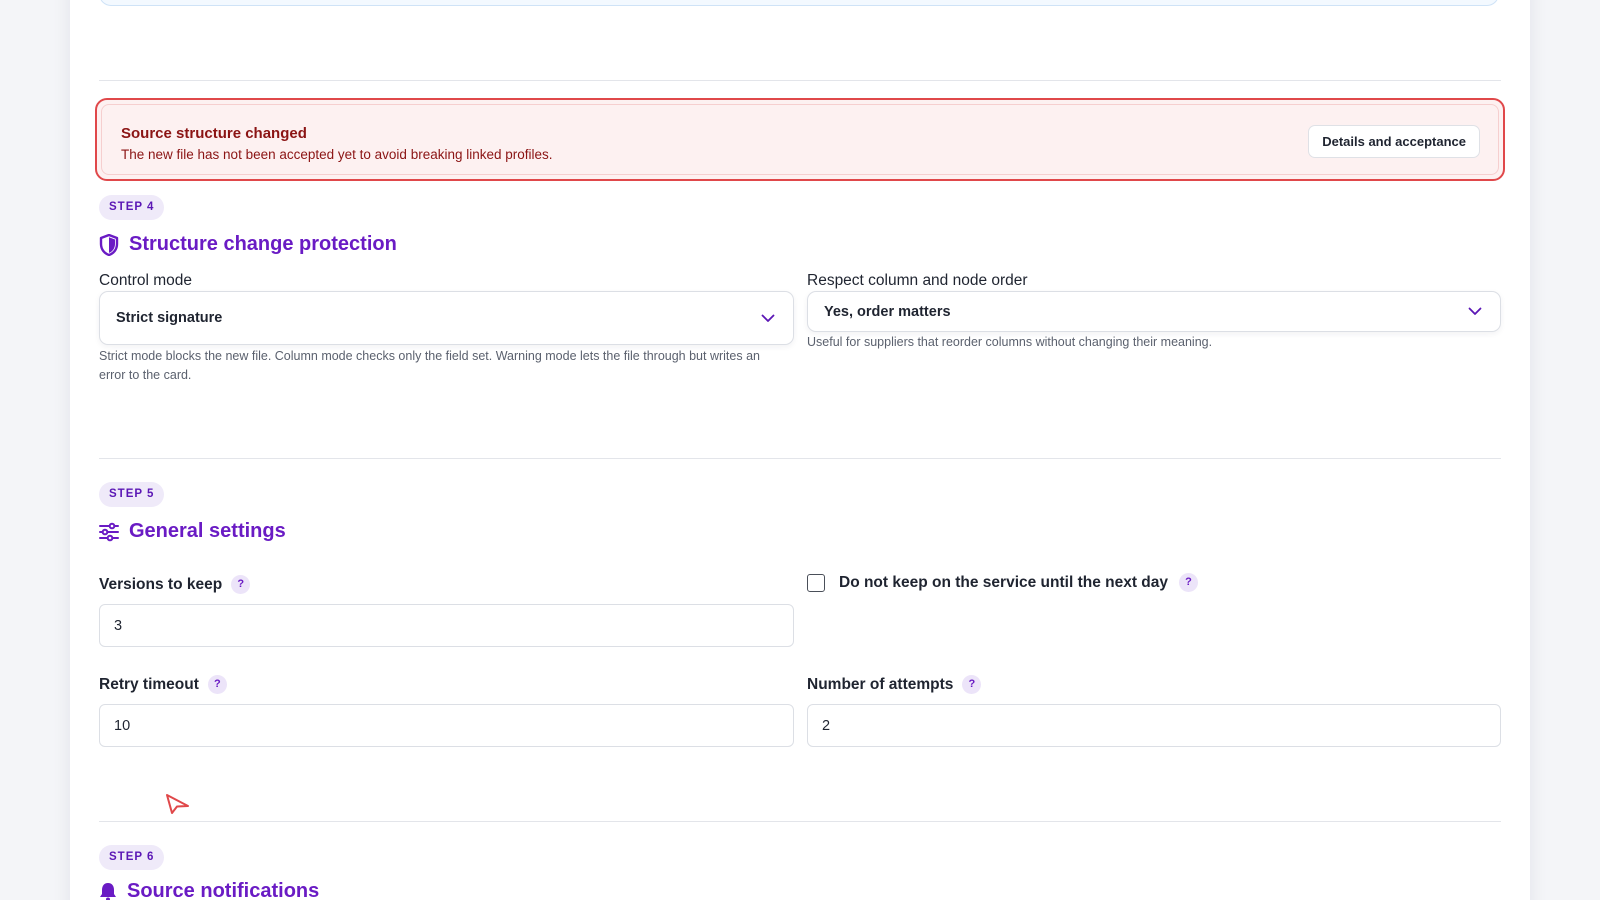 The image size is (1600, 900). What do you see at coordinates (1154, 725) in the screenshot?
I see `attempts-input` at bounding box center [1154, 725].